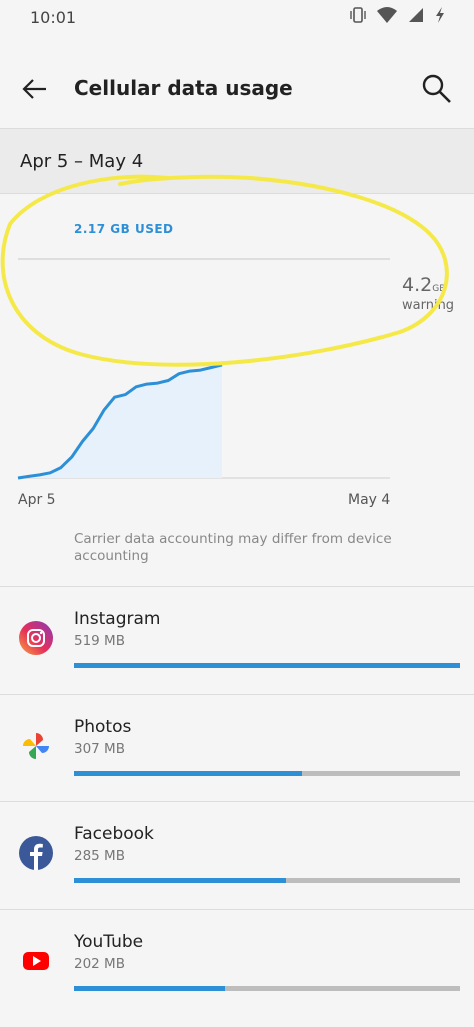  What do you see at coordinates (440, 15) in the screenshot?
I see `charging-icon` at bounding box center [440, 15].